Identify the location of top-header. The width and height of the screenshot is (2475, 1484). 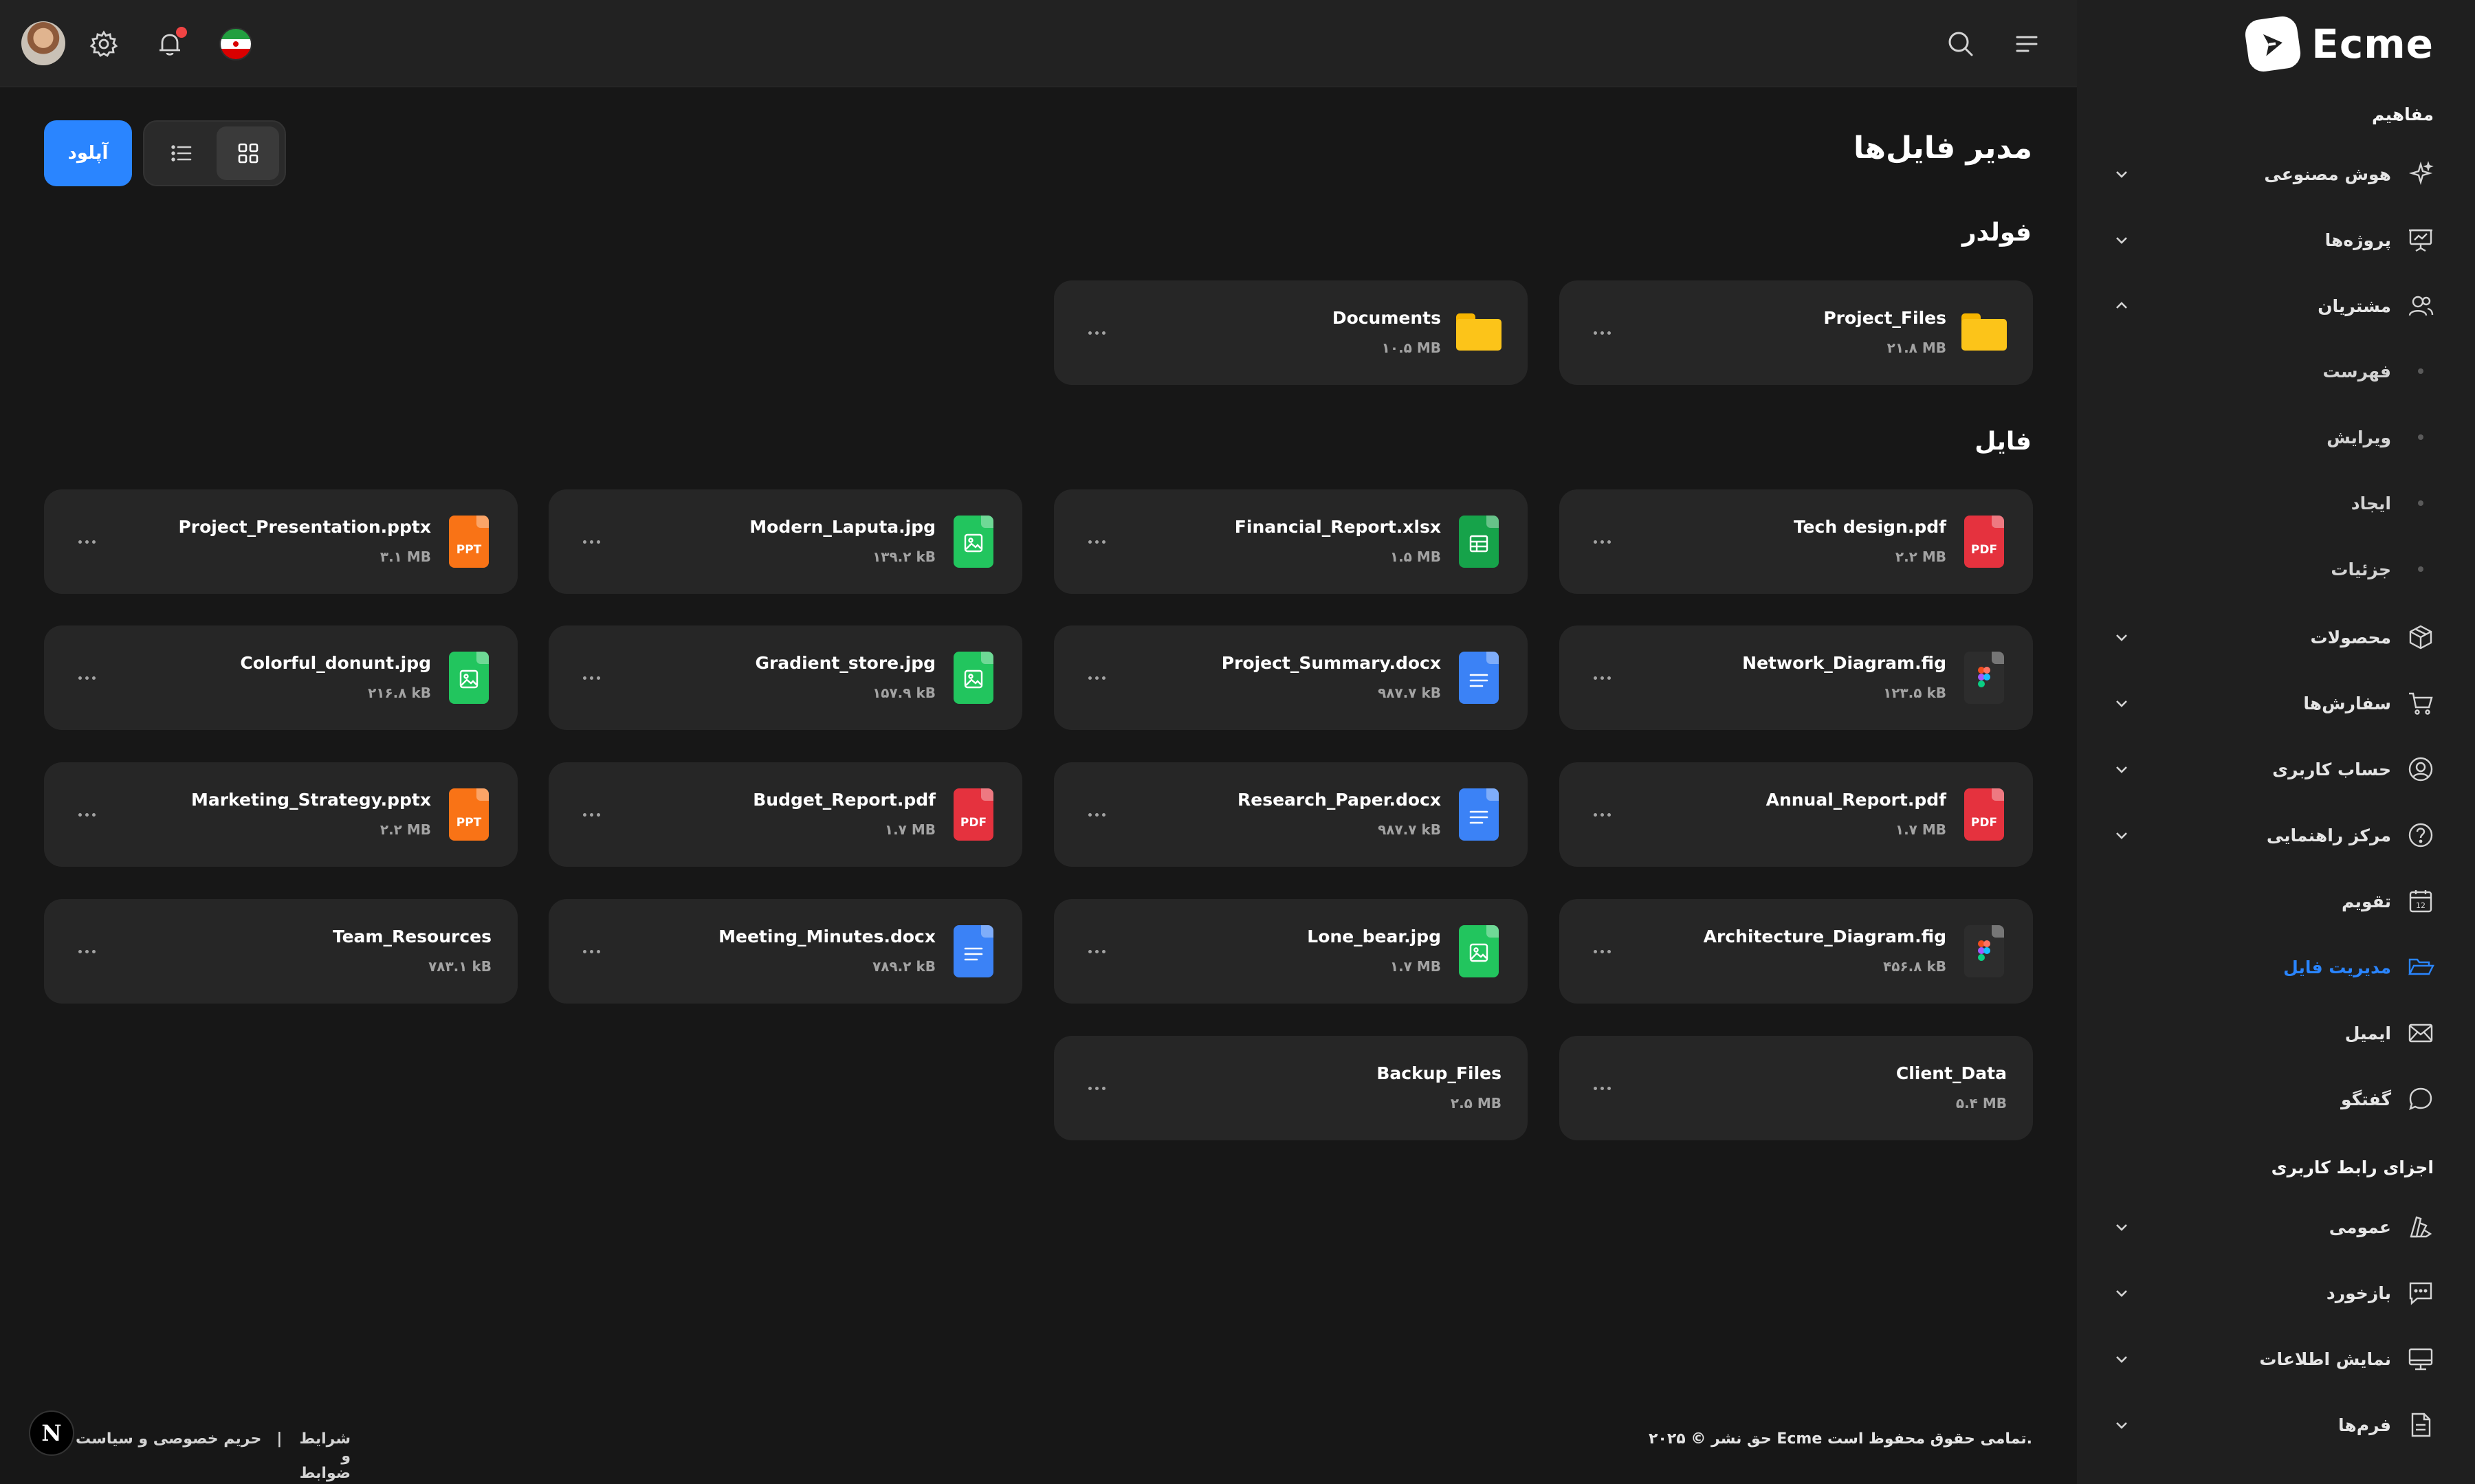
(1038, 43).